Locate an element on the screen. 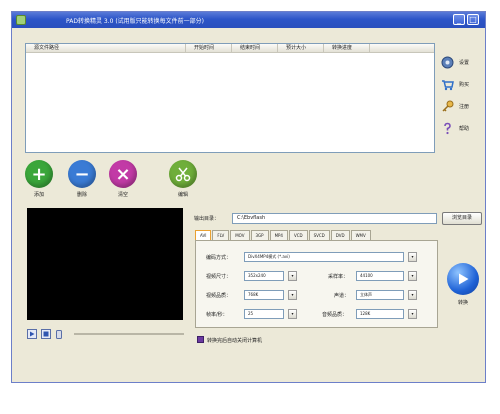  buy-label: 购买 is located at coordinates (464, 84).